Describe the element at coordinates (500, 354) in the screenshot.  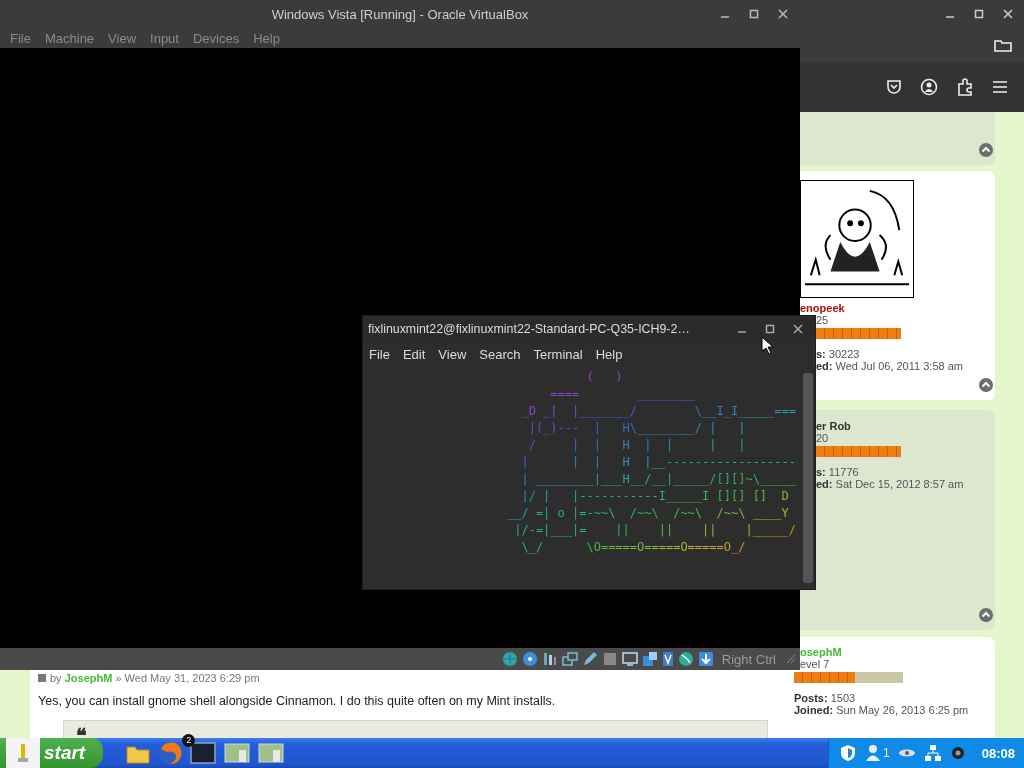
I see `menu-item: Search` at that location.